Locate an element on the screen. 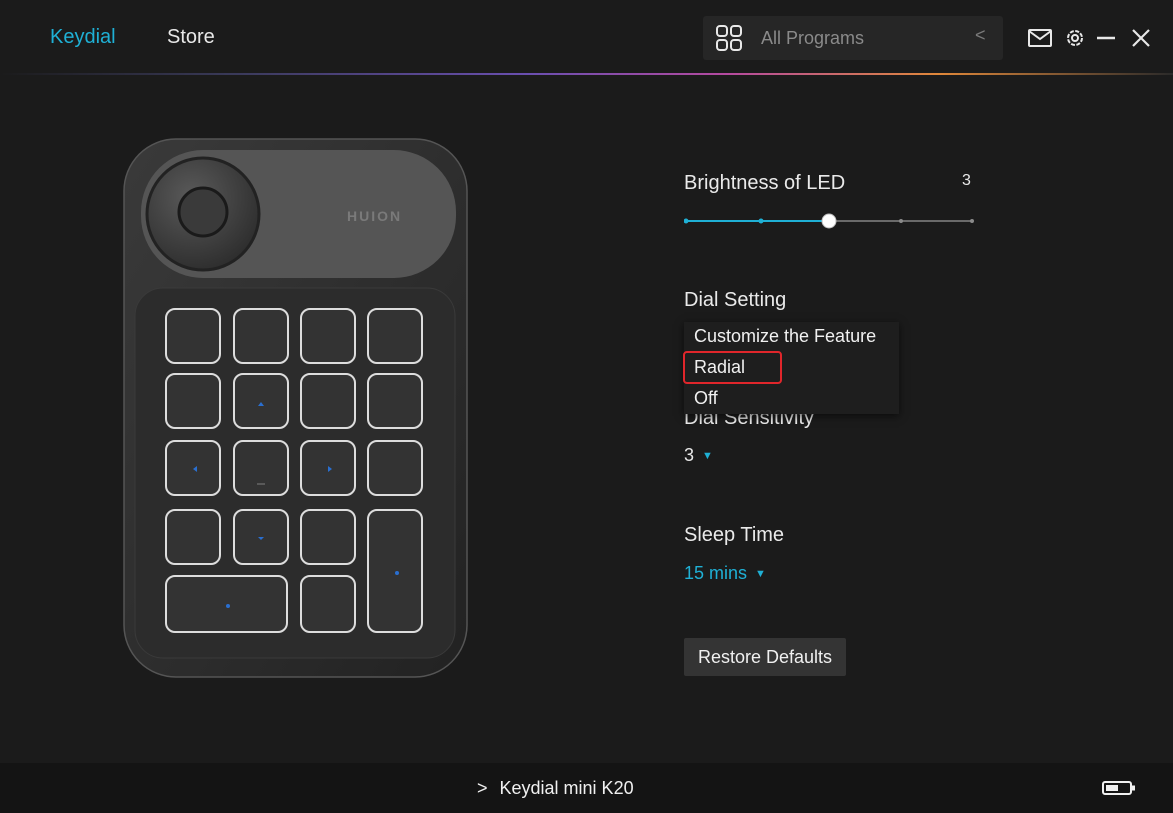  brightness-title: Brightness of LED is located at coordinates (765, 183).